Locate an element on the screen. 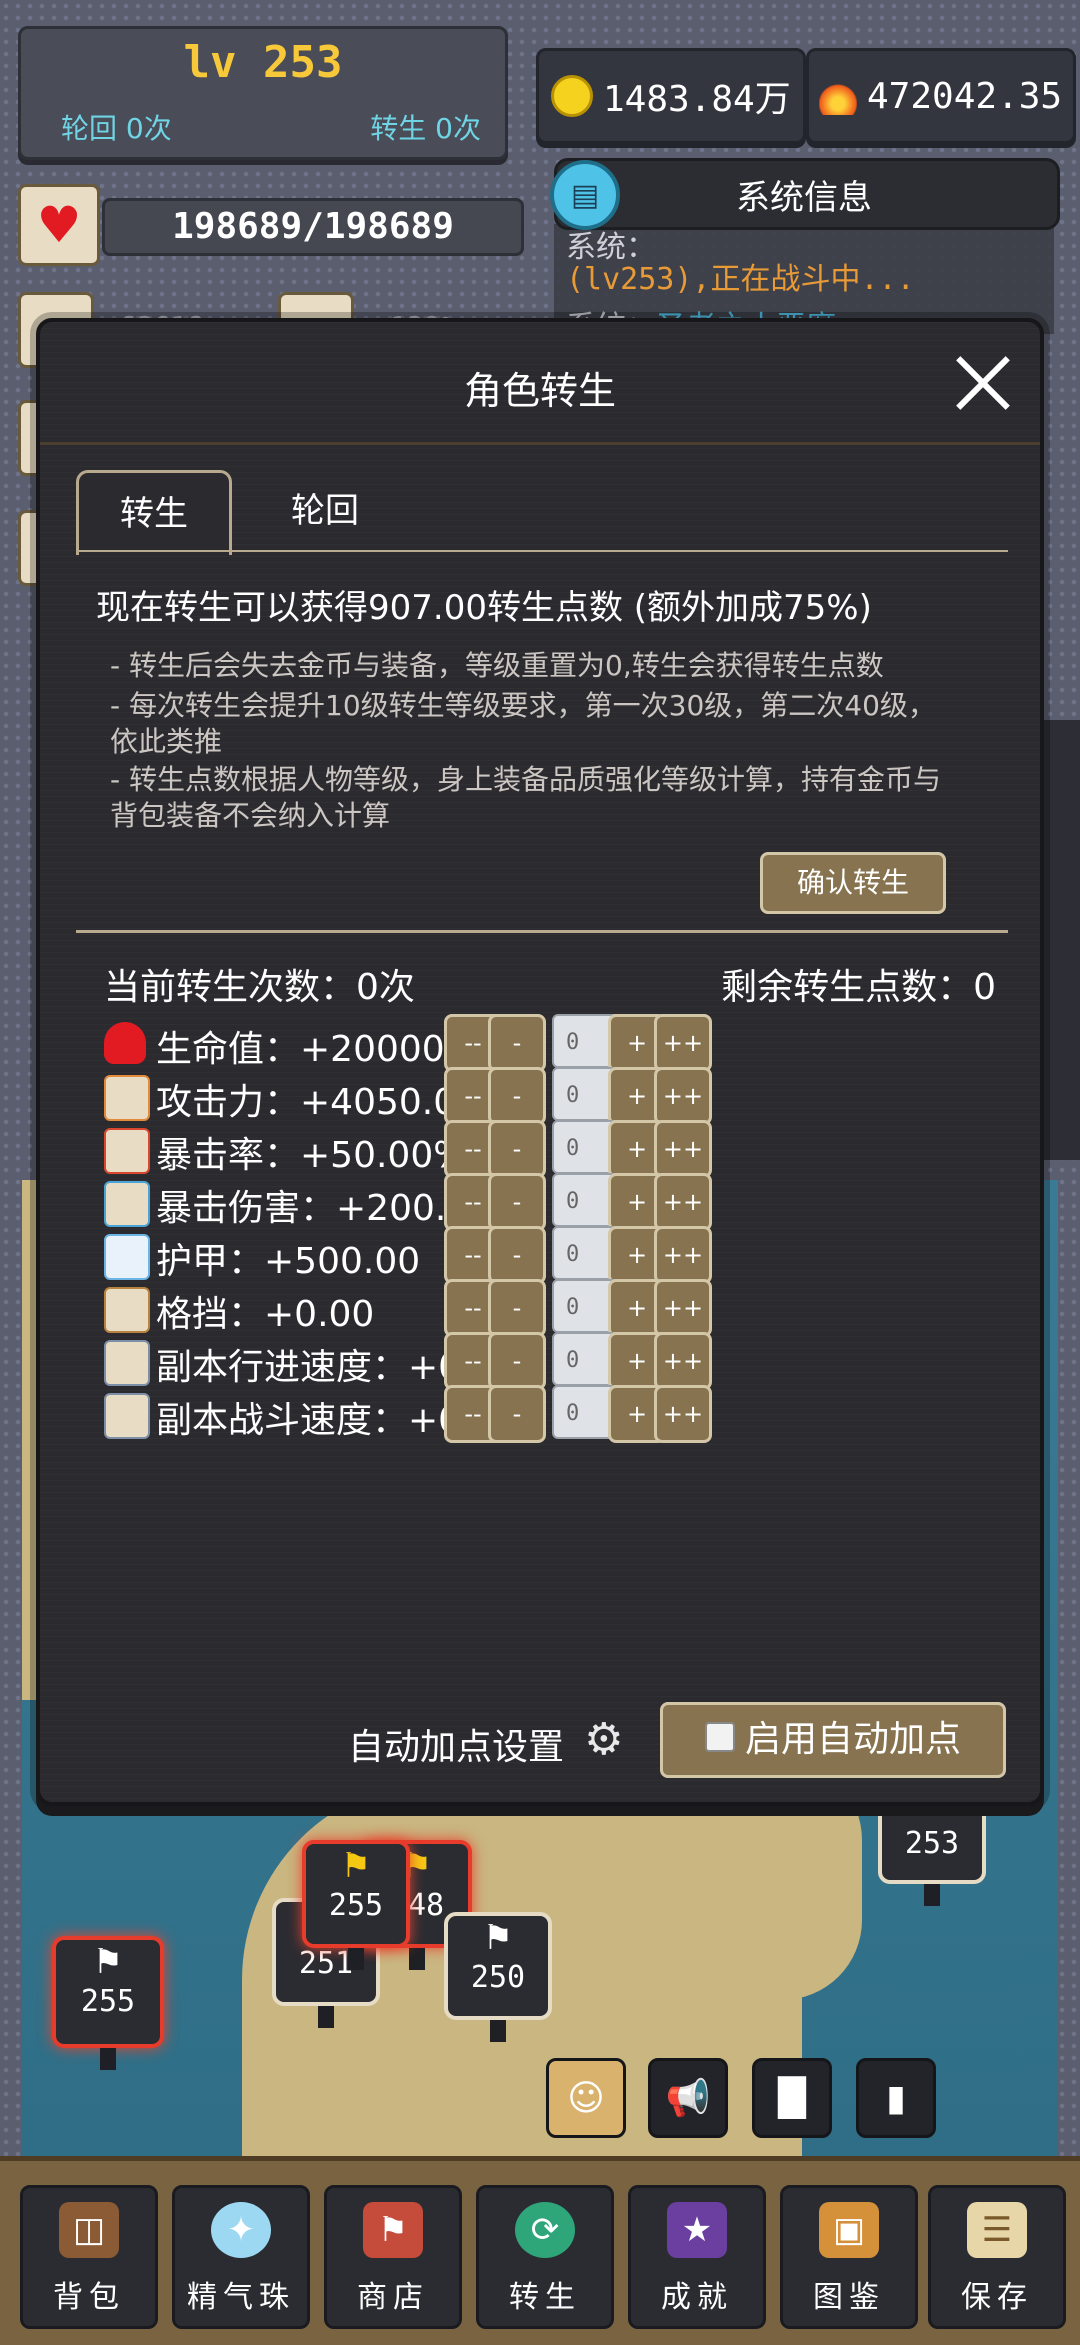 Image resolution: width=1080 pixels, height=2345 pixels. megaphone-icon: 📢 is located at coordinates (688, 2098).